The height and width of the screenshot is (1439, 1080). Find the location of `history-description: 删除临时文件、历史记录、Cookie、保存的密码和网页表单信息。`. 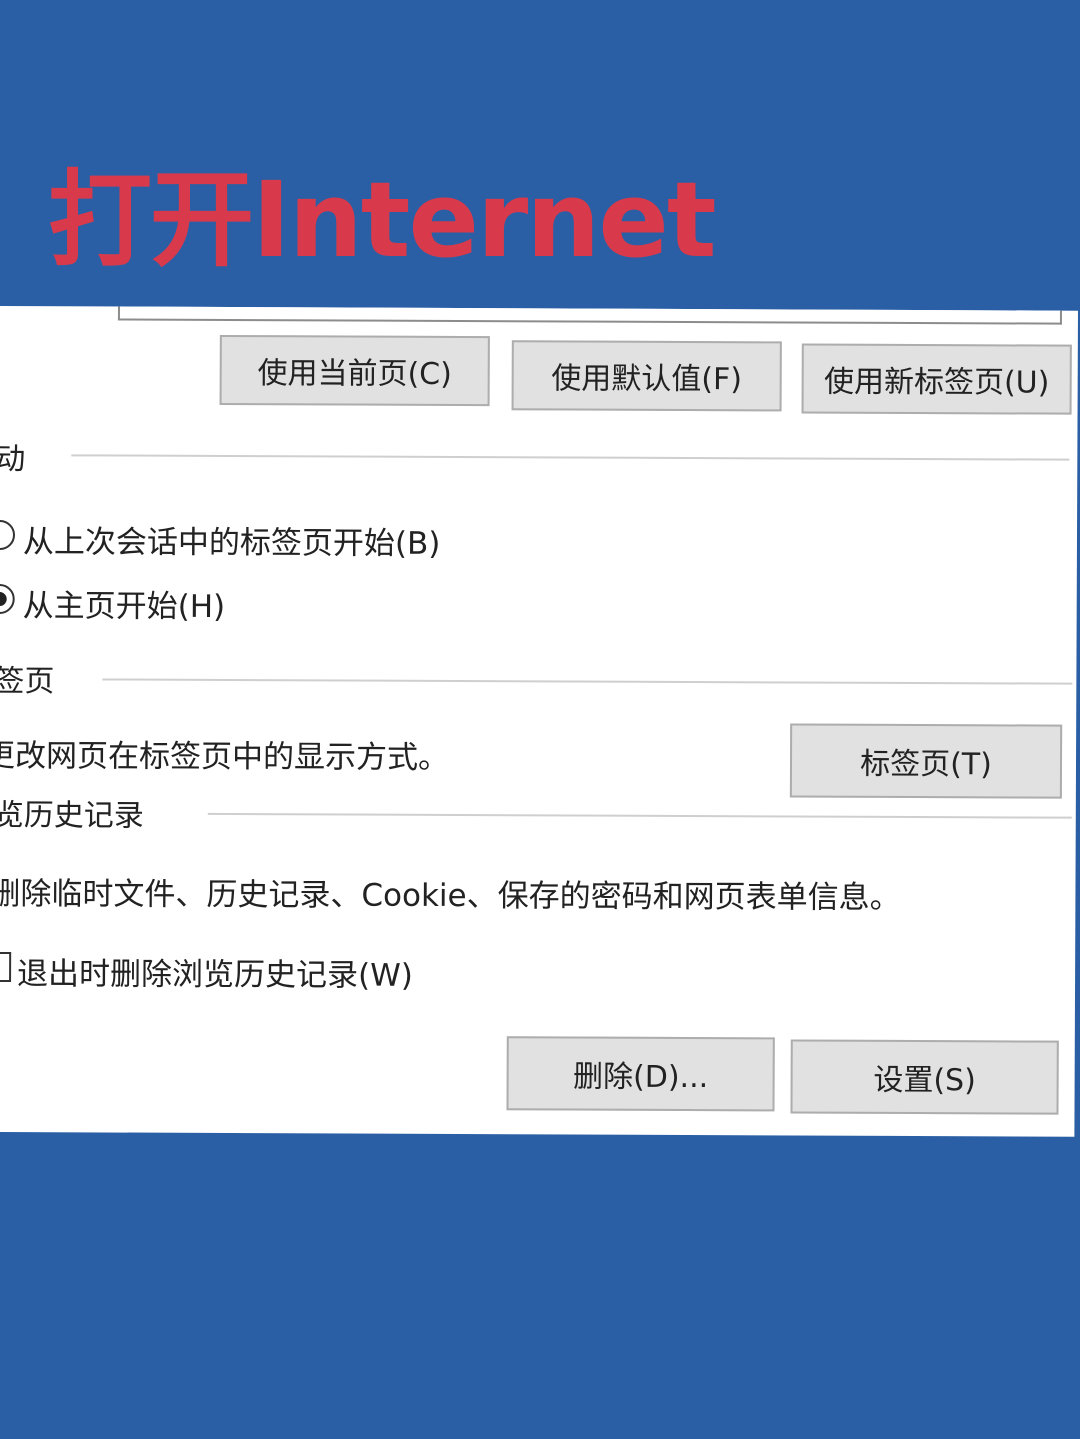

history-description: 删除临时文件、历史记录、Cookie、保存的密码和网页表单信息。 is located at coordinates (450, 895).